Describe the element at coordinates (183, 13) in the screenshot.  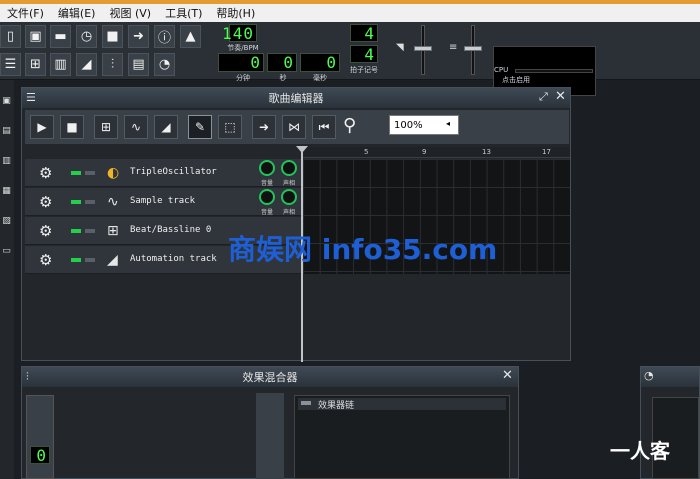
I see `menu-tools: 工具(T)` at that location.